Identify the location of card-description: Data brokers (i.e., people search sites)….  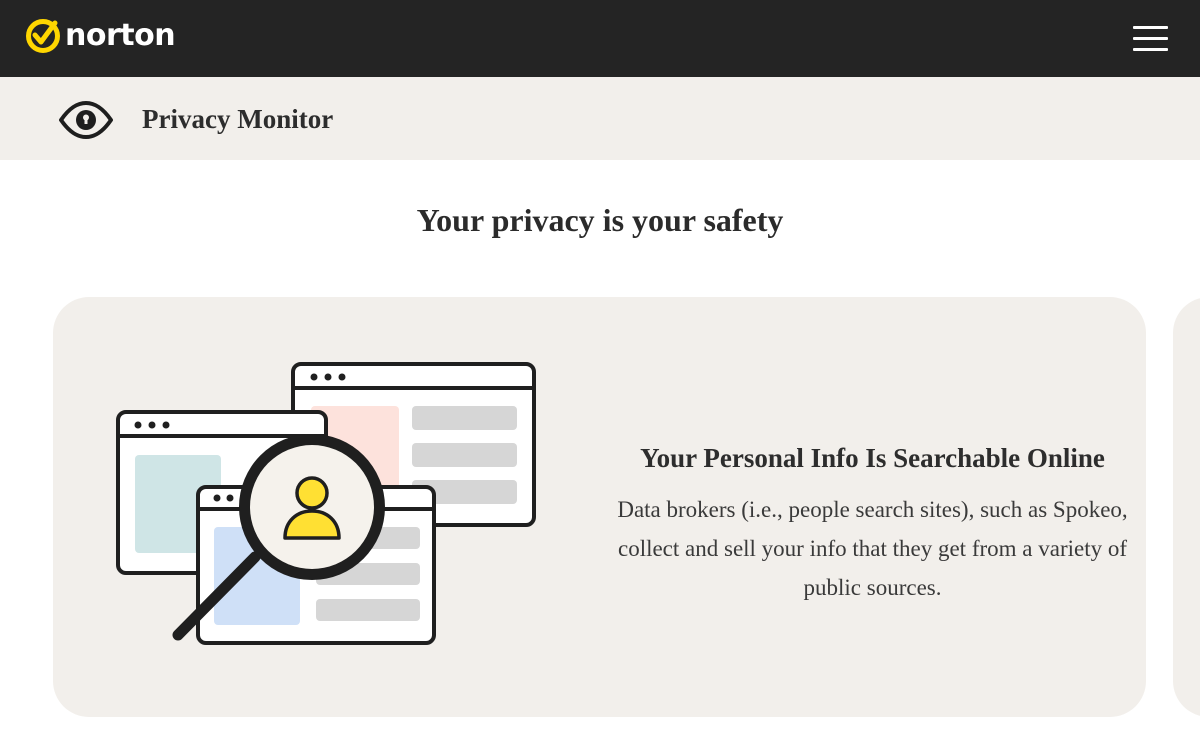
(872, 548).